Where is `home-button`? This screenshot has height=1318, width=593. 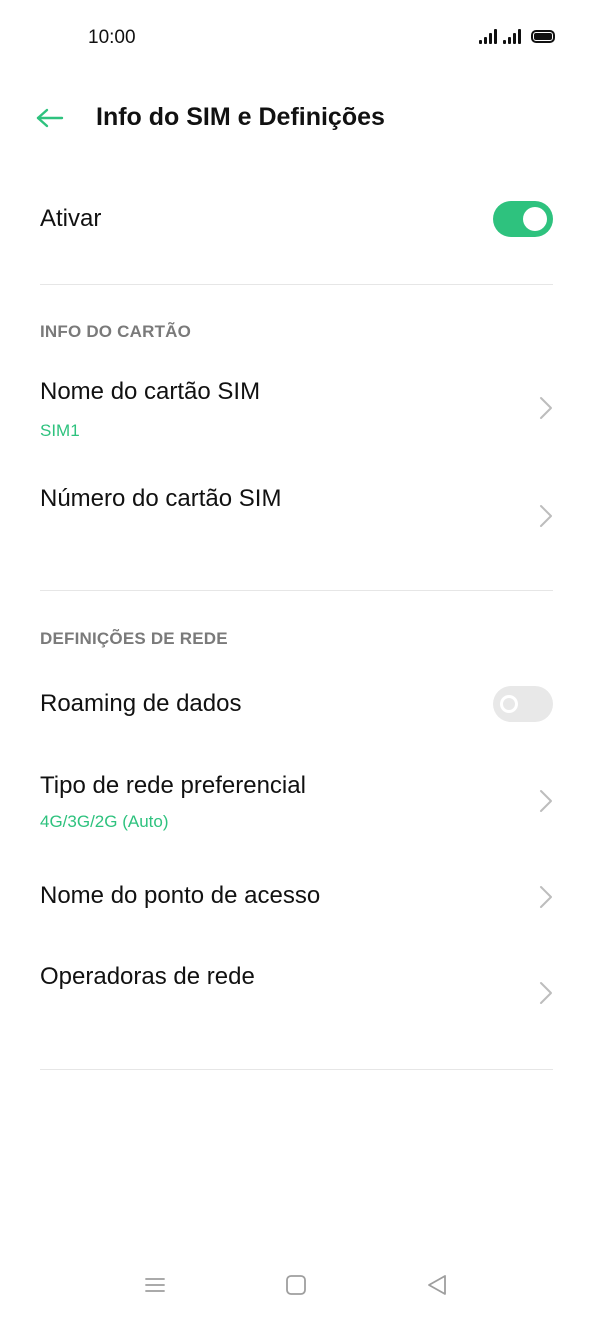 home-button is located at coordinates (296, 1285).